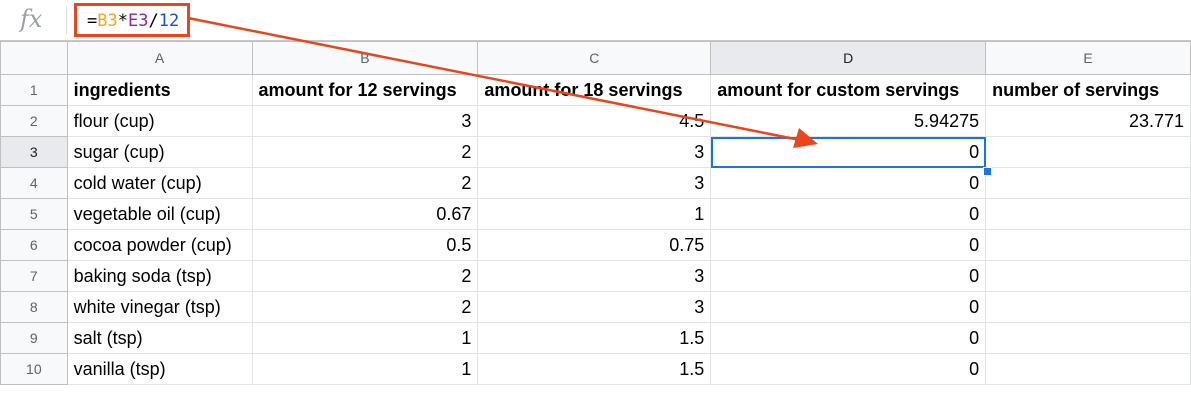 The width and height of the screenshot is (1191, 406). What do you see at coordinates (1088, 338) in the screenshot?
I see `cell-e9` at bounding box center [1088, 338].